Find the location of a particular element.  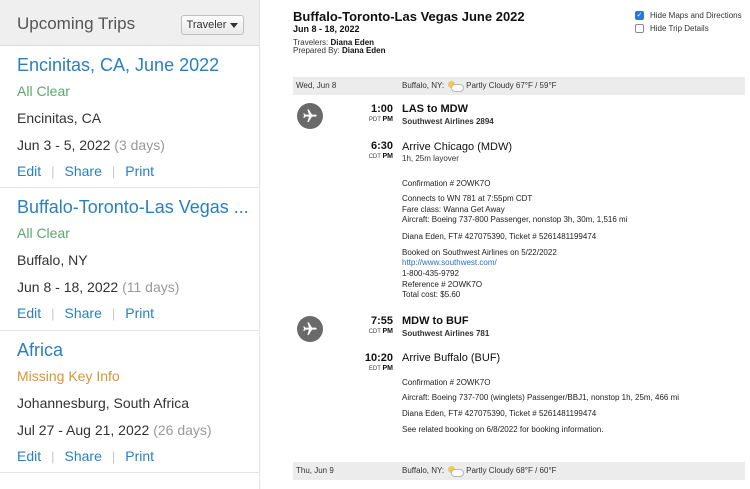

flight-airline: Southwest Airlines 2894 is located at coordinates (448, 121).